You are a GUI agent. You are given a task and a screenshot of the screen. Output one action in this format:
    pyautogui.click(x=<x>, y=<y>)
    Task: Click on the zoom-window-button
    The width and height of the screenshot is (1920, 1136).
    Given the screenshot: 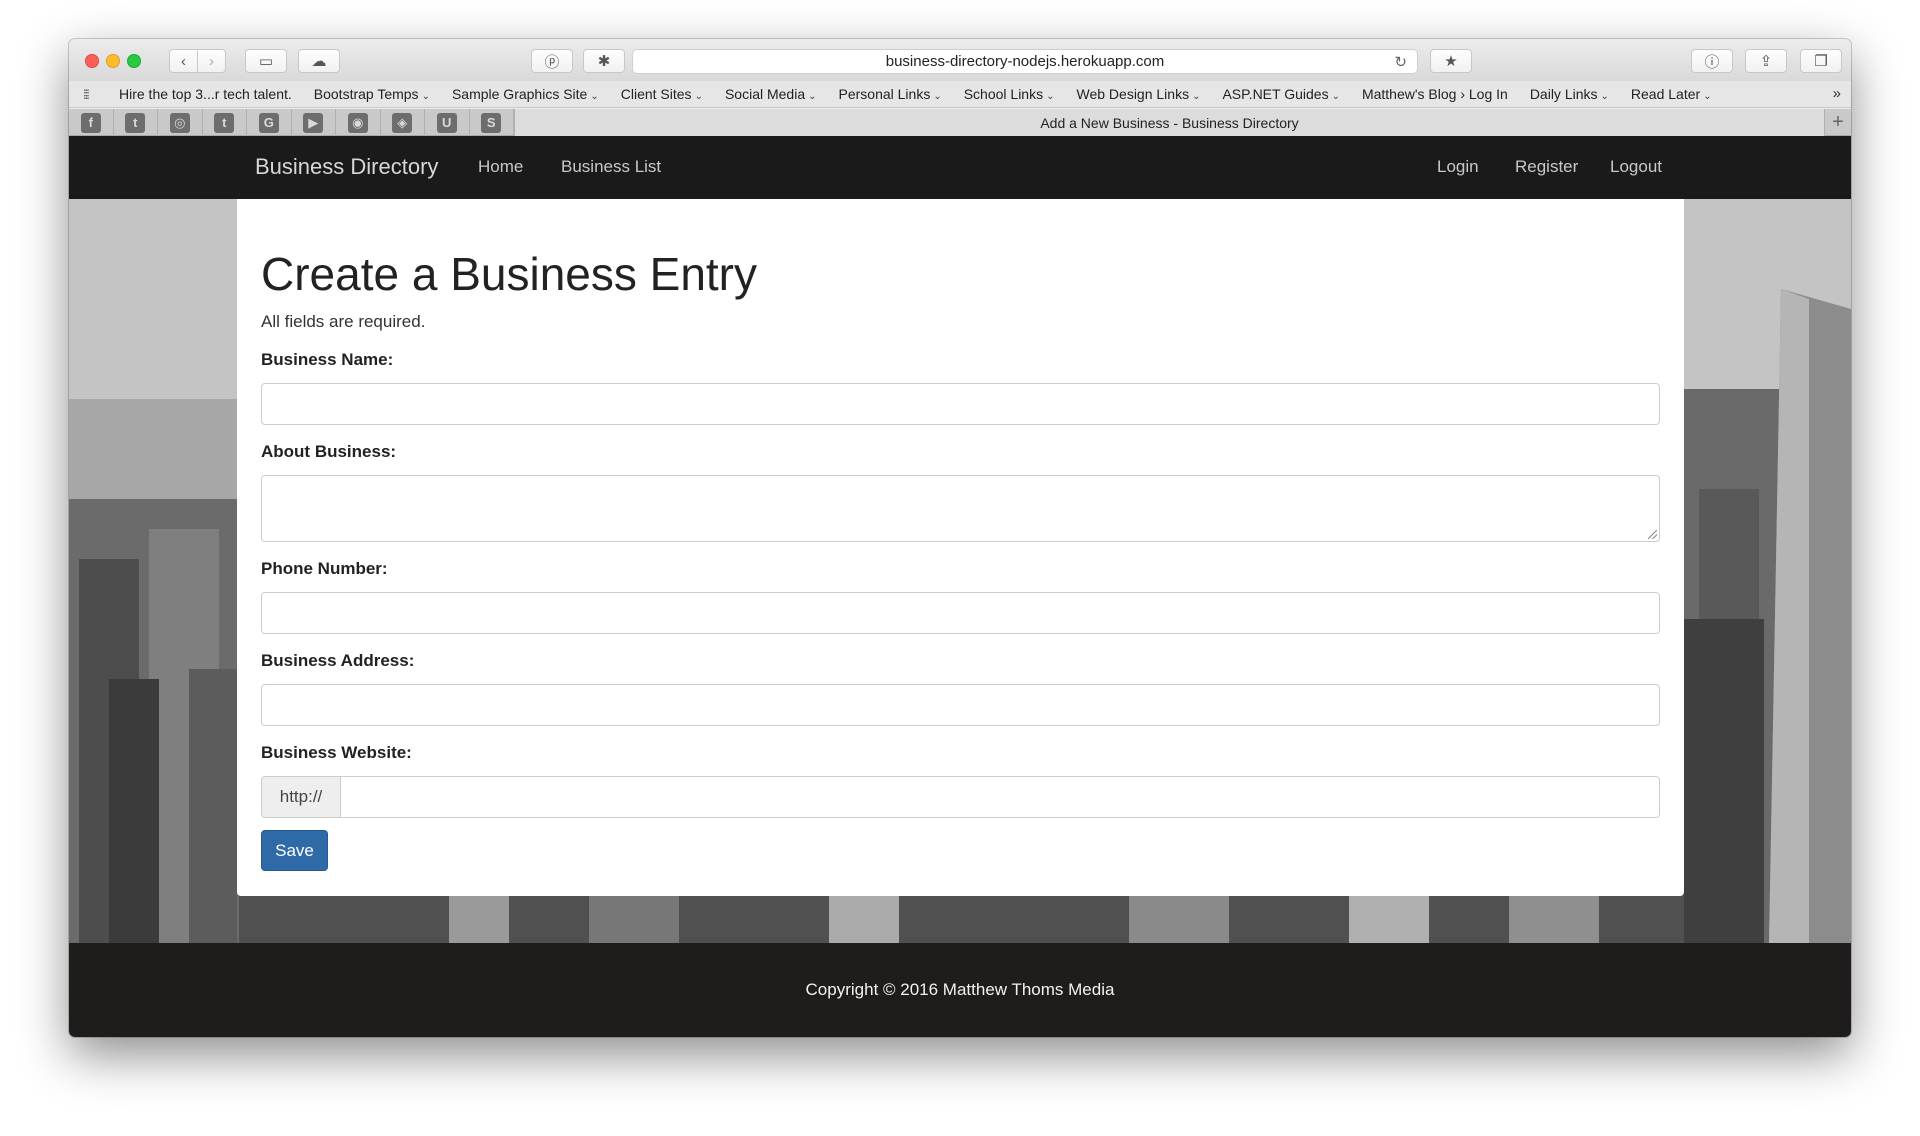 What is the action you would take?
    pyautogui.click(x=134, y=61)
    